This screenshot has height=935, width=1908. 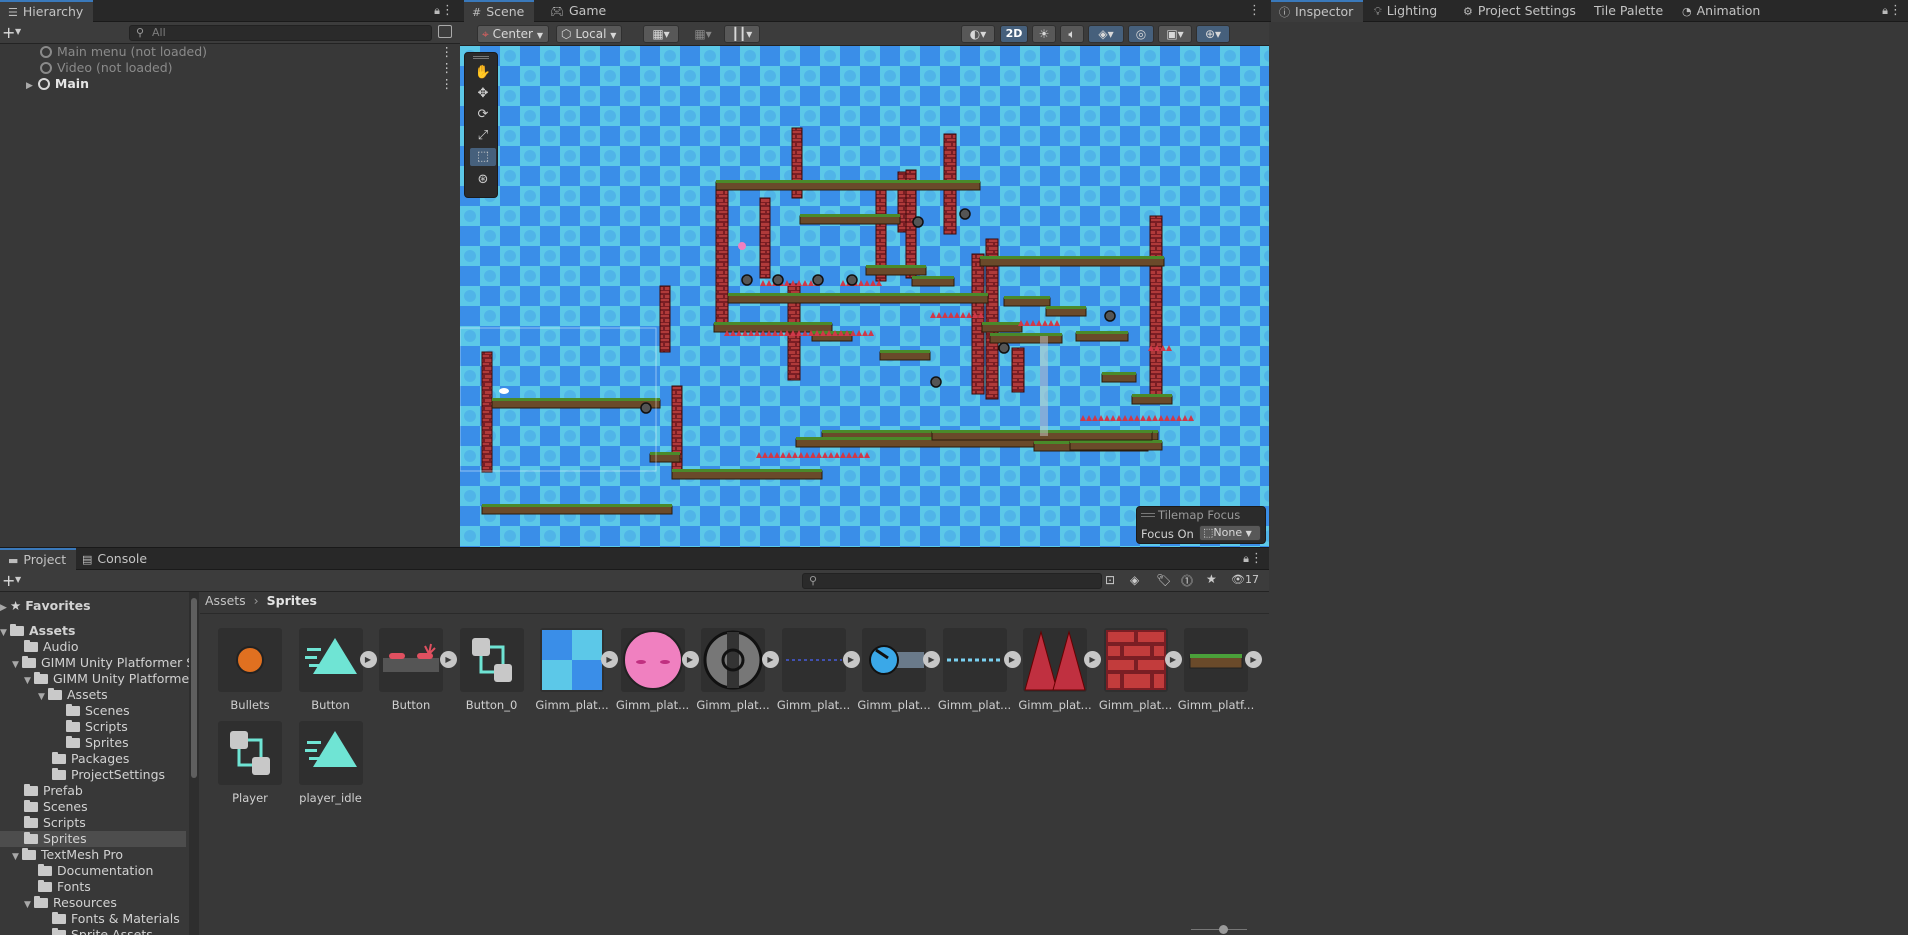 What do you see at coordinates (1163, 580) in the screenshot?
I see `label-icon: 🏷︎` at bounding box center [1163, 580].